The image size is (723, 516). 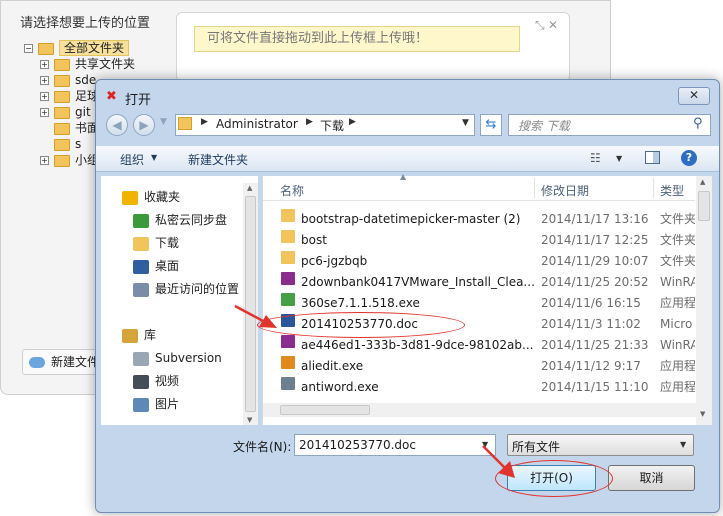 What do you see at coordinates (288, 362) in the screenshot?
I see `shield-app-icon` at bounding box center [288, 362].